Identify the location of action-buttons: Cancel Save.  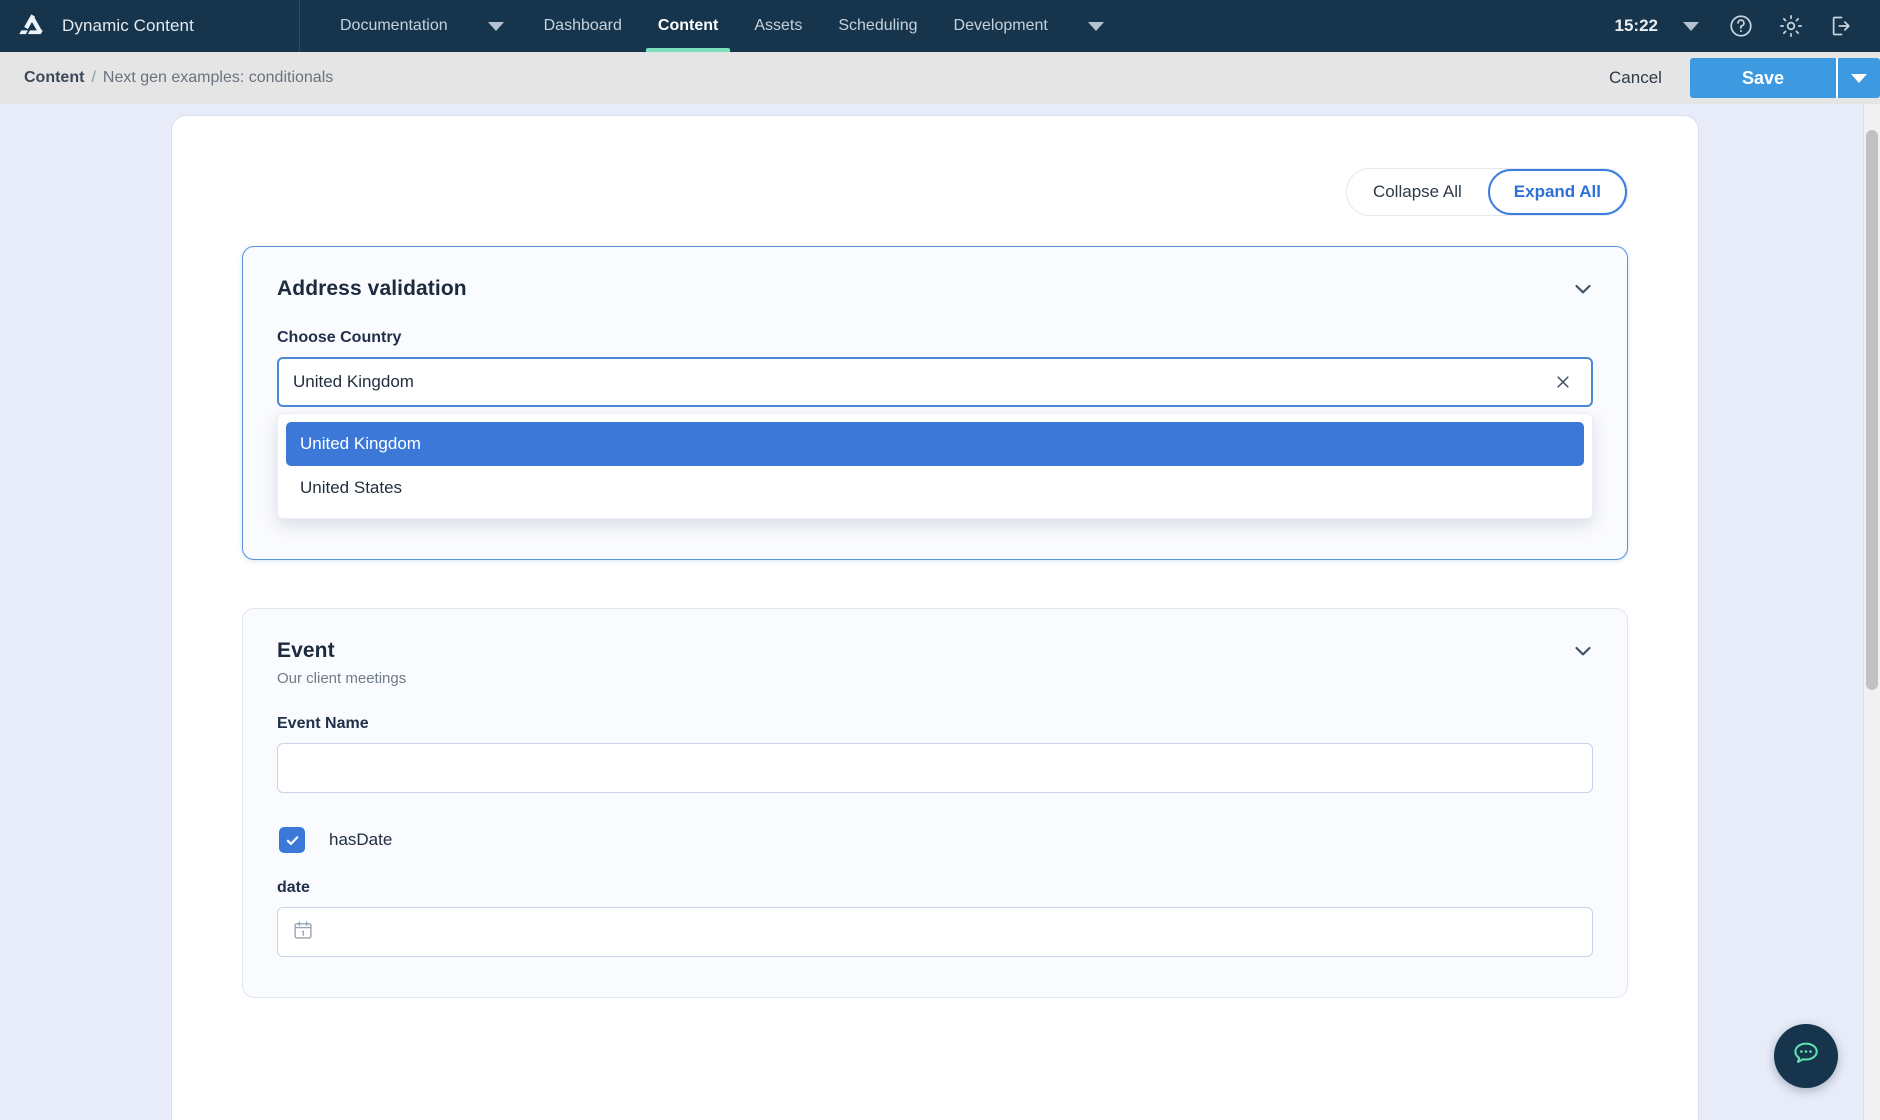
(1730, 78).